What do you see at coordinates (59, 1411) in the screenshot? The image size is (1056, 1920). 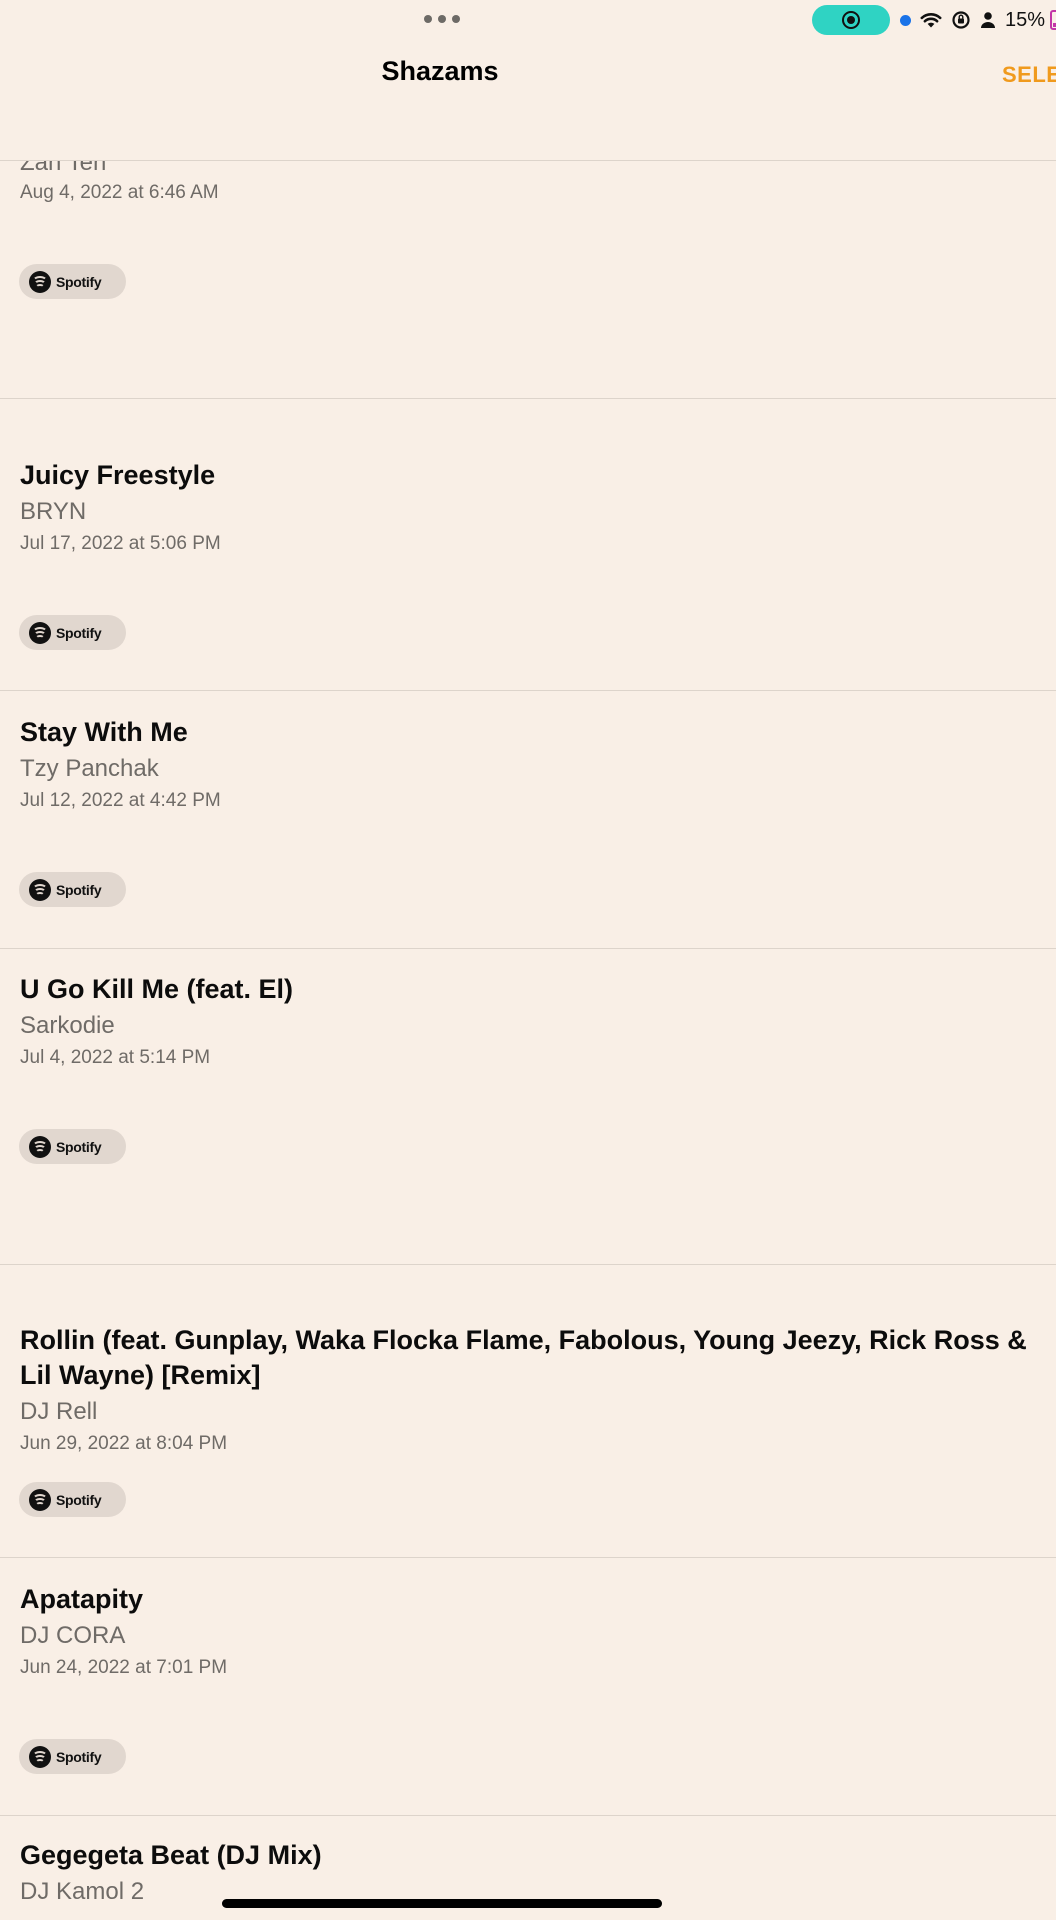 I see `artist-name: DJ Rell` at bounding box center [59, 1411].